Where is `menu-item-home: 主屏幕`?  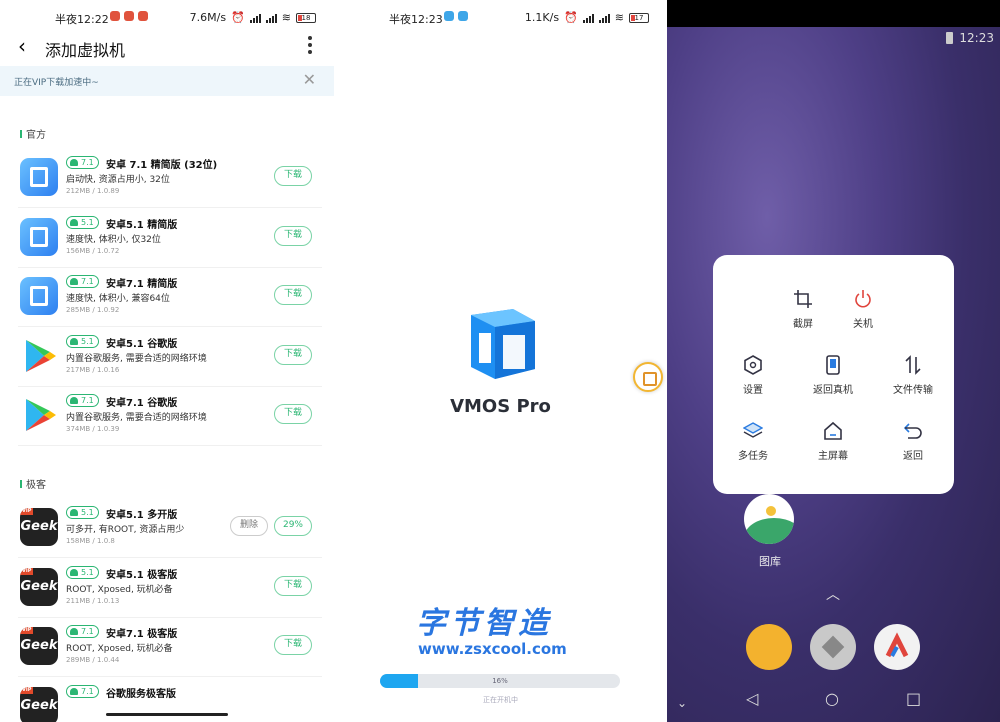 menu-item-home: 主屏幕 is located at coordinates (833, 441).